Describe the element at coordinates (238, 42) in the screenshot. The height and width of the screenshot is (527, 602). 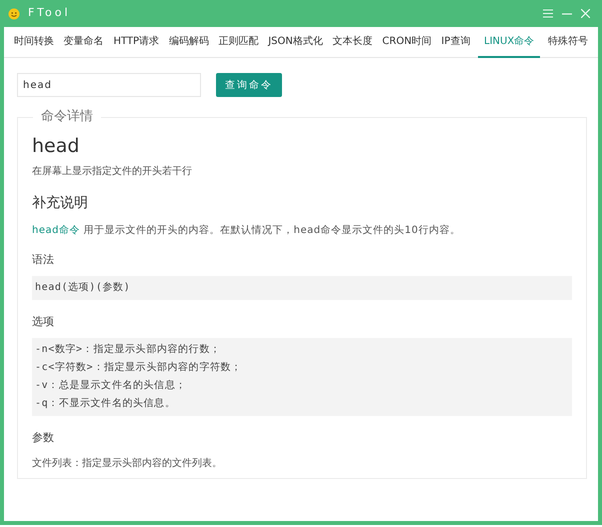
I see `tab: 正则匹配` at that location.